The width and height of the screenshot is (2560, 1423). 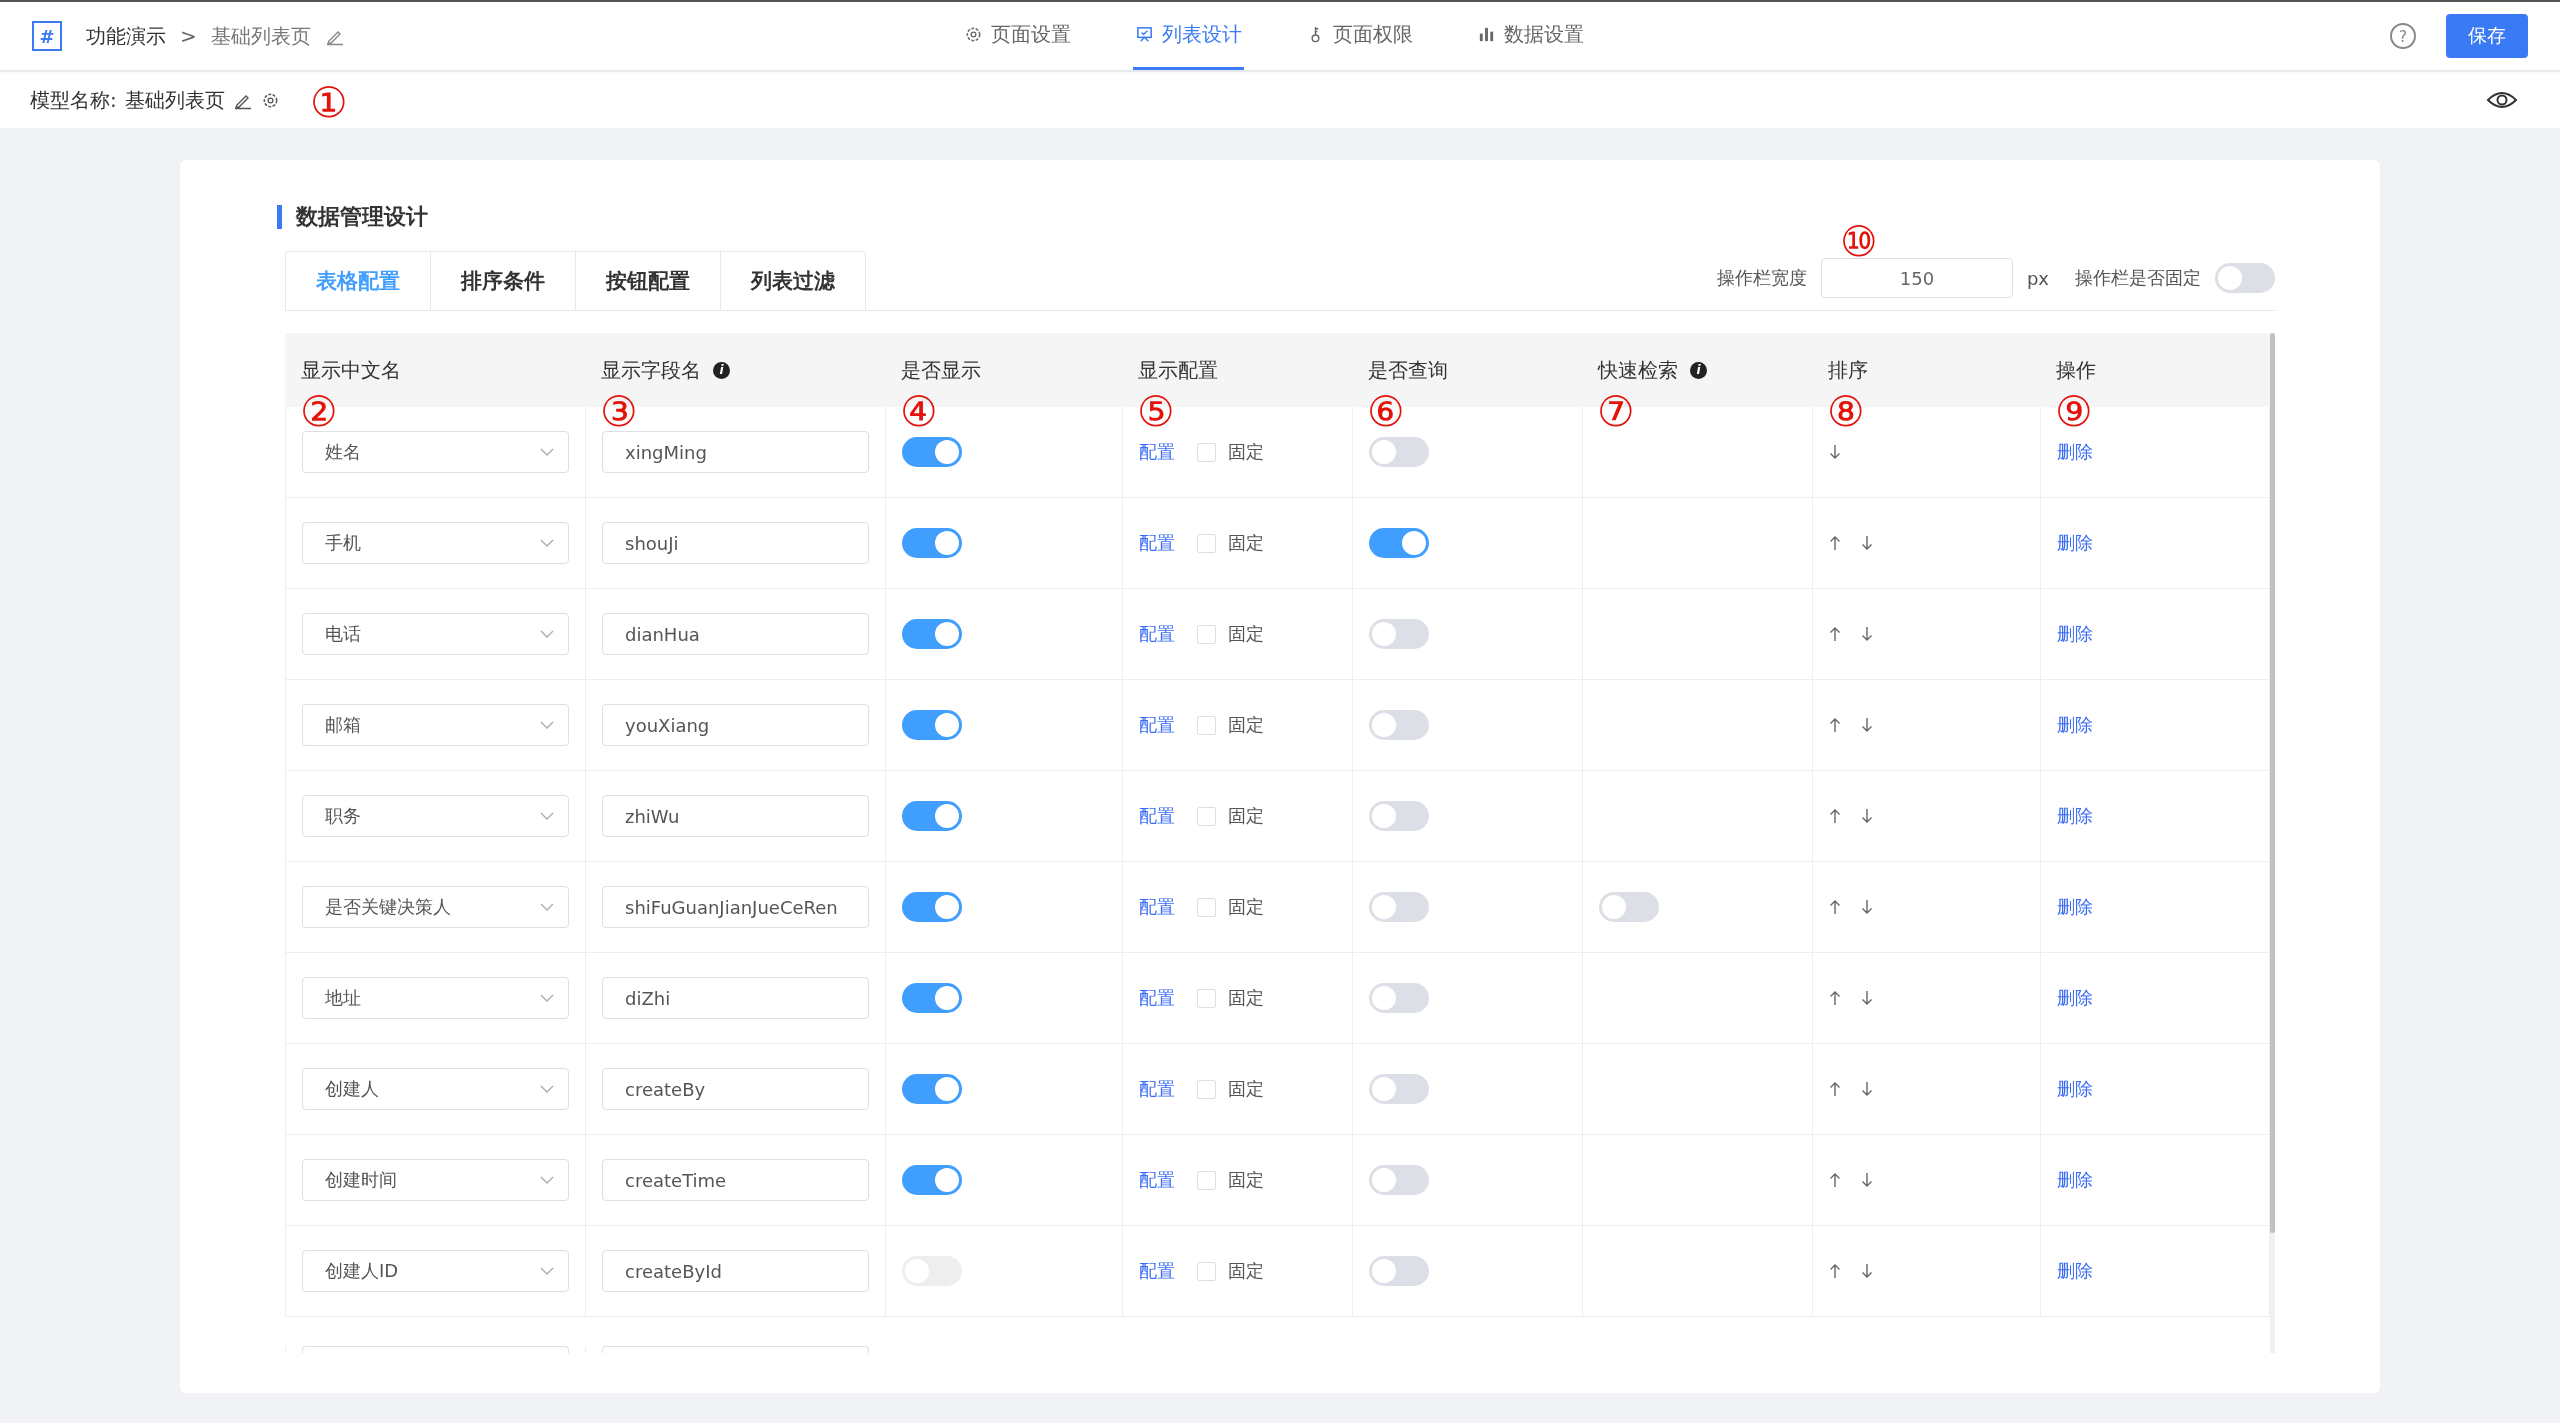 I want to click on name-select: 电话, so click(x=435, y=634).